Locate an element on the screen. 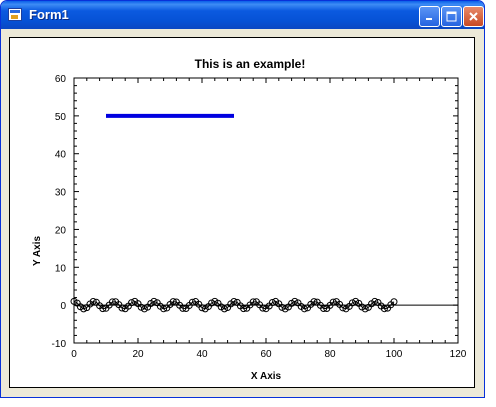 Image resolution: width=496 pixels, height=407 pixels. x-tick-label: 120 is located at coordinates (458, 354).